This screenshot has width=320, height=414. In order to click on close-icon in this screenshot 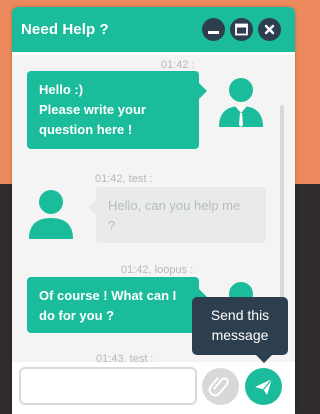, I will do `click(269, 29)`.